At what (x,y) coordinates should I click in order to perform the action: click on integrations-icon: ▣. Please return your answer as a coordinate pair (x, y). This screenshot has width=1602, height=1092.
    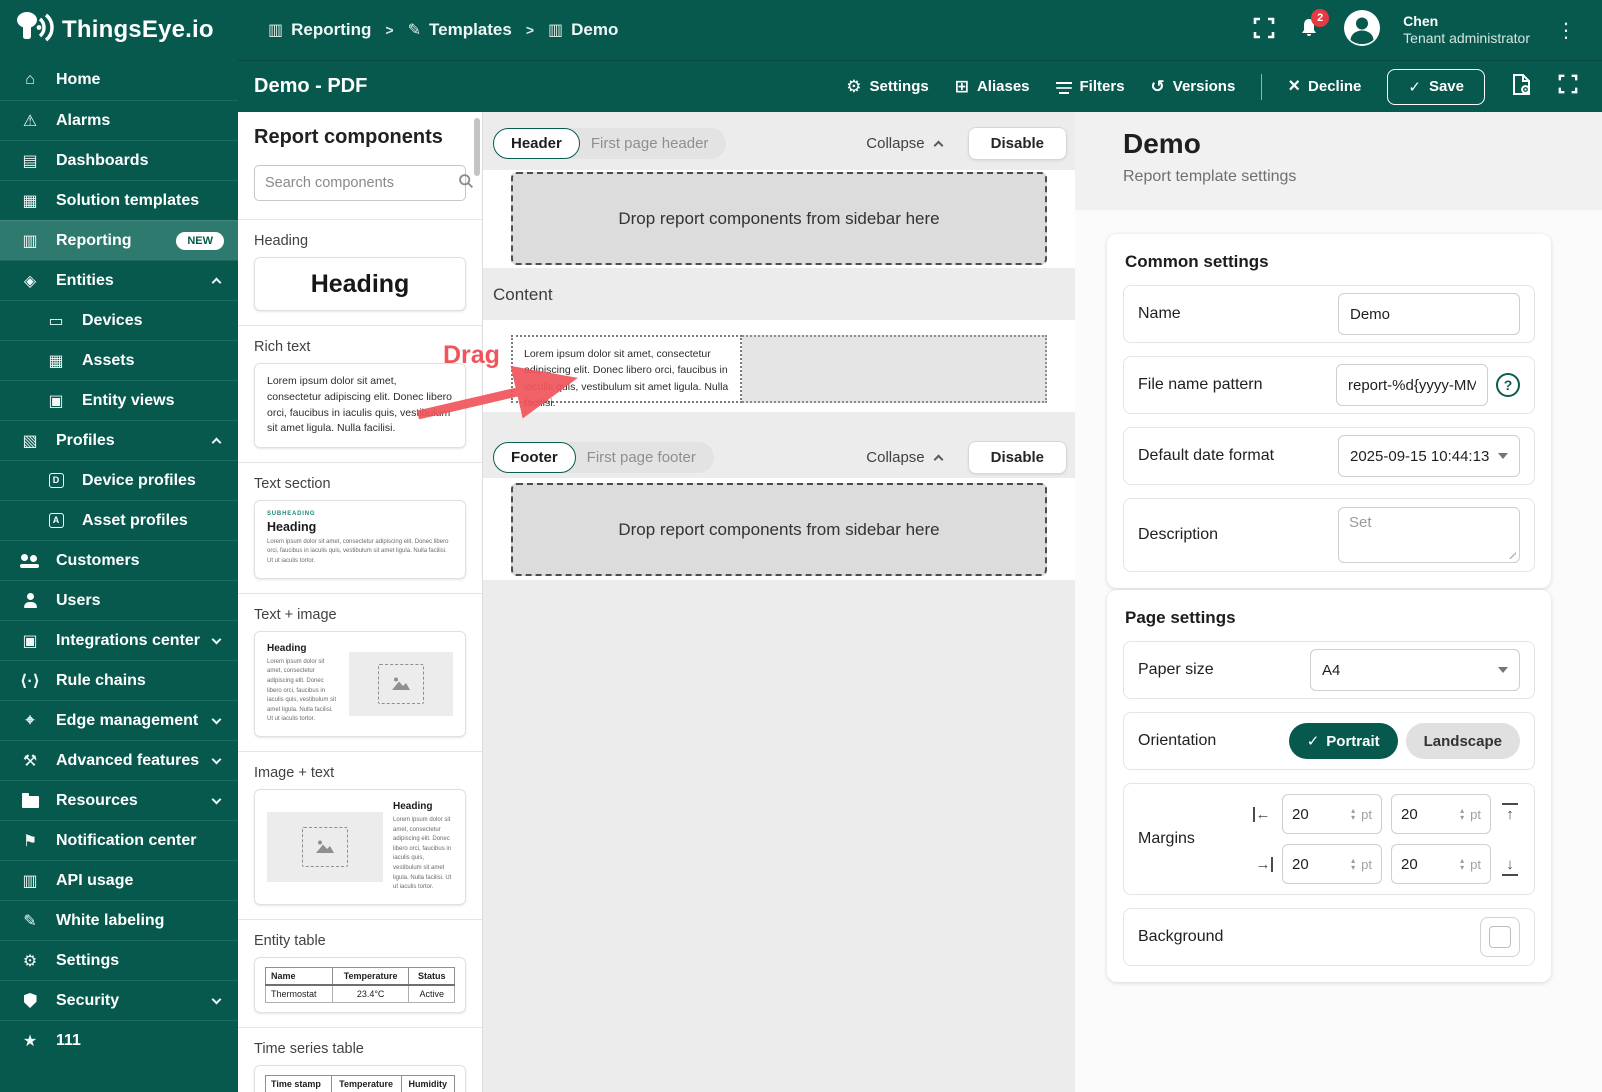
    Looking at the image, I should click on (30, 641).